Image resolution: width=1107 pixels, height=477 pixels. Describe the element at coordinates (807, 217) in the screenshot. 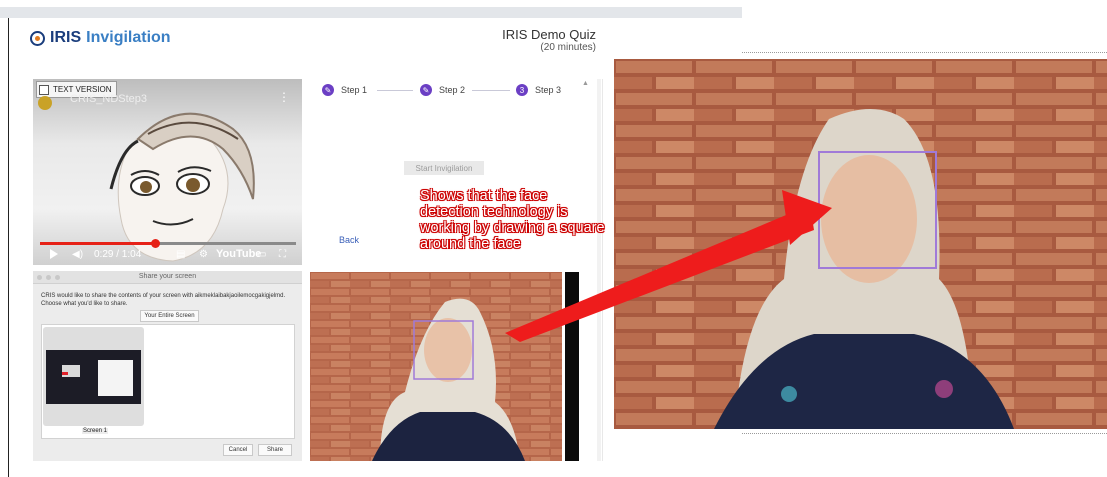

I see `annotation-arrow-head` at that location.